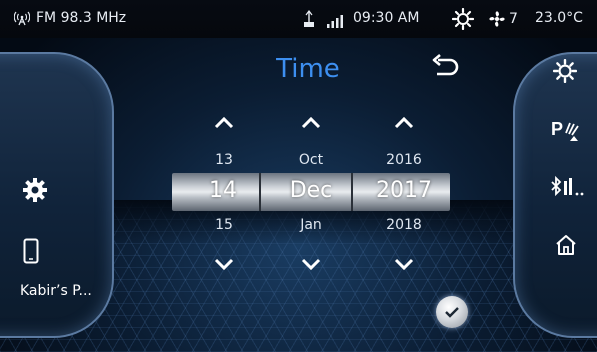  I want to click on radio-status: FM 98.3 MHz, so click(70, 18).